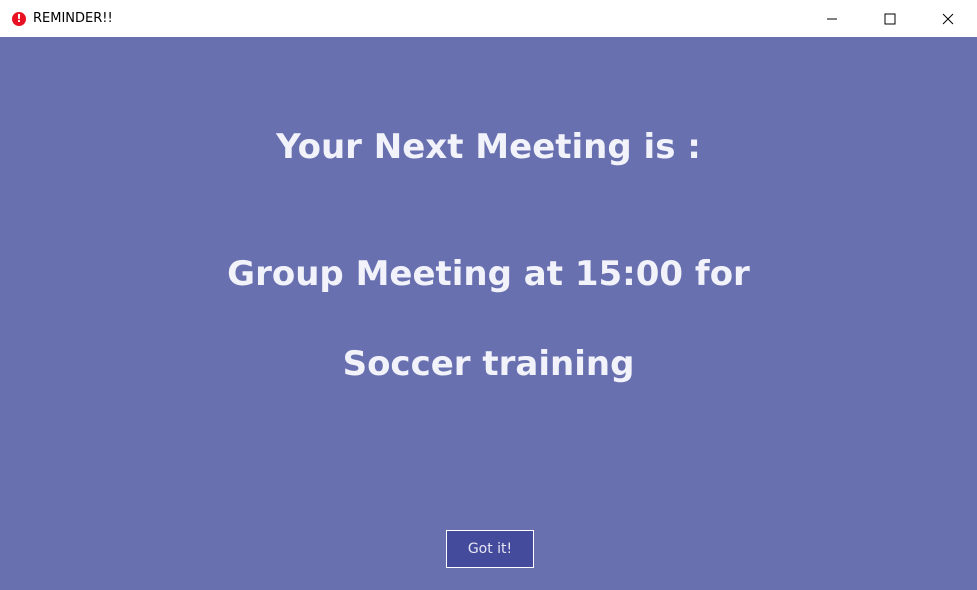 This screenshot has height=590, width=977. What do you see at coordinates (488, 274) in the screenshot?
I see `meeting-time-text: Group Meeting at 15:00 for` at bounding box center [488, 274].